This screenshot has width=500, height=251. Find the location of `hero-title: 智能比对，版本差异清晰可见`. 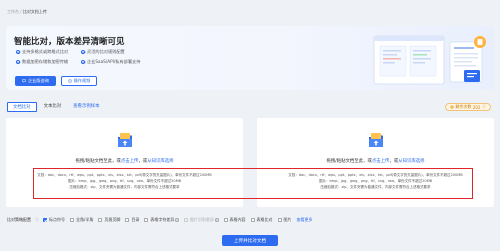

hero-title: 智能比对，版本差异清晰可见 is located at coordinates (69, 42).